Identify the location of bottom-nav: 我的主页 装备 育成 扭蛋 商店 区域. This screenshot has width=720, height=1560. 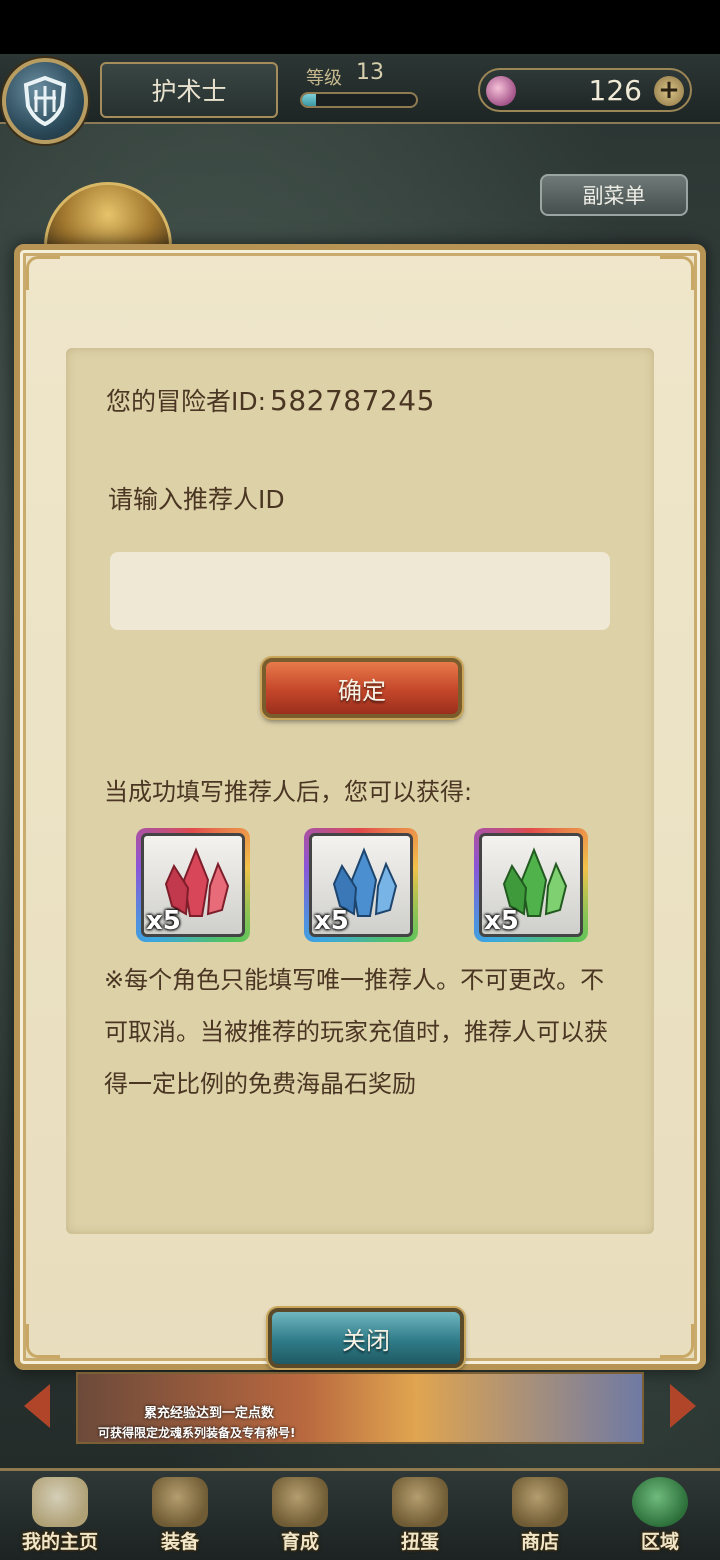
(360, 1514).